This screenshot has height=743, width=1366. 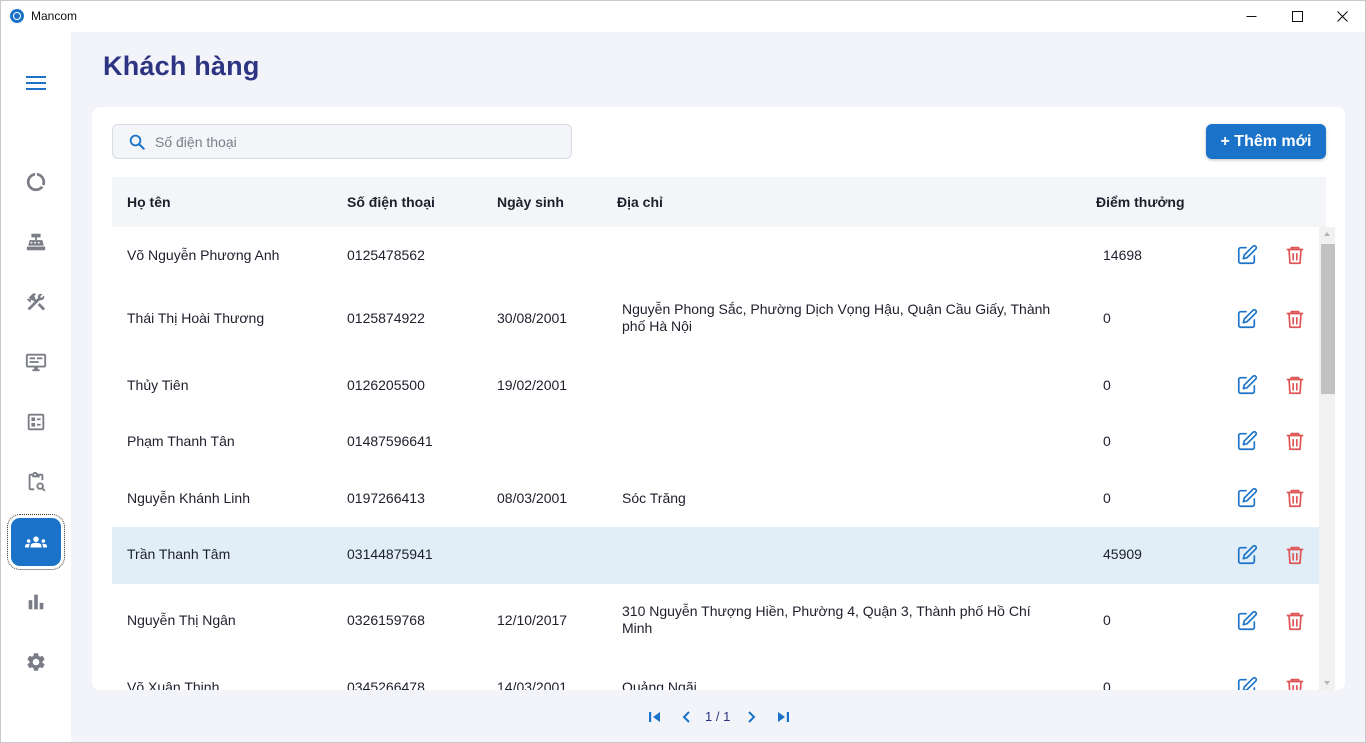 I want to click on cash-register-icon, so click(x=36, y=242).